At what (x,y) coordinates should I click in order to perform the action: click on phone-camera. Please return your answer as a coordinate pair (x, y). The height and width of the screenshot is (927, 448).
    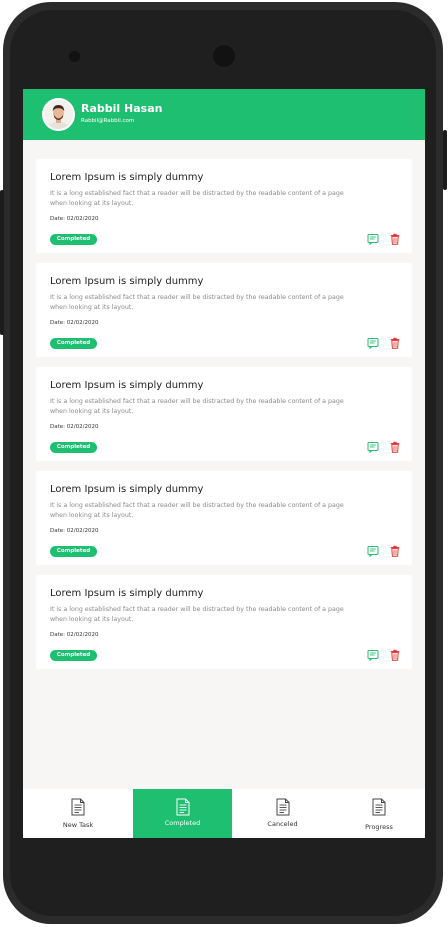
    Looking at the image, I should click on (224, 56).